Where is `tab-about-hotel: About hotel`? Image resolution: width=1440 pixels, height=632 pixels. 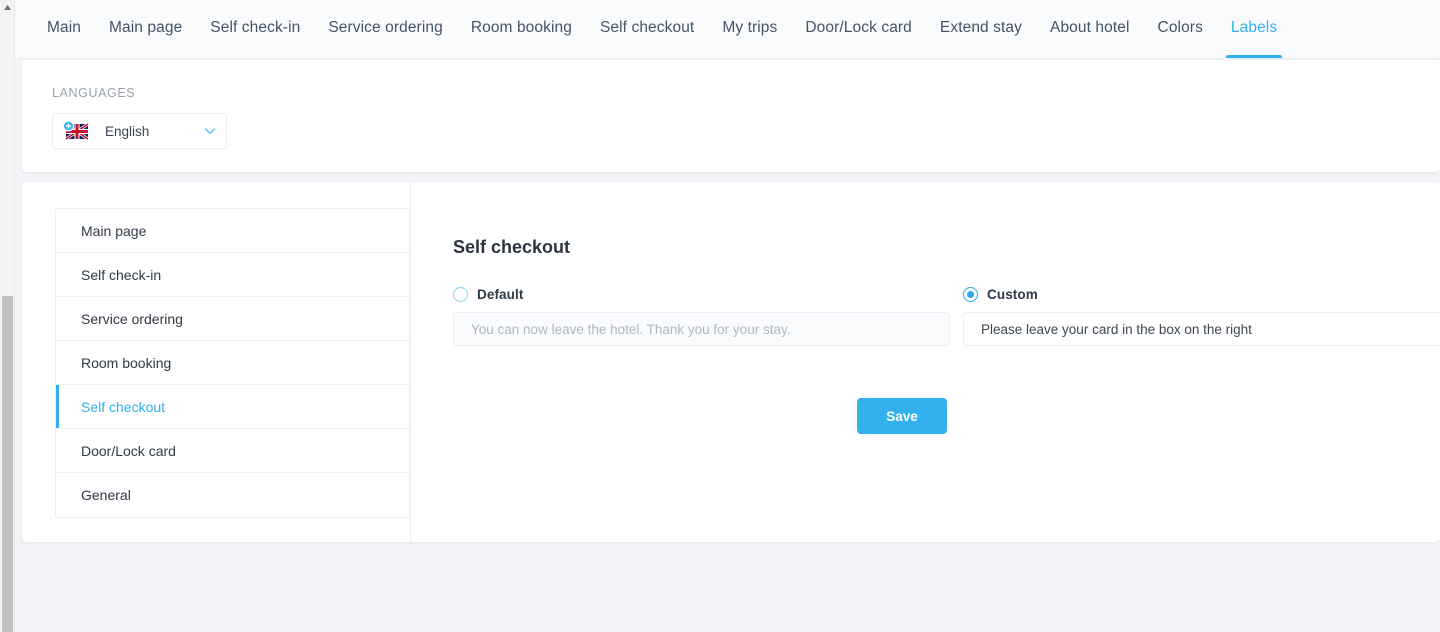 tab-about-hotel: About hotel is located at coordinates (1090, 29).